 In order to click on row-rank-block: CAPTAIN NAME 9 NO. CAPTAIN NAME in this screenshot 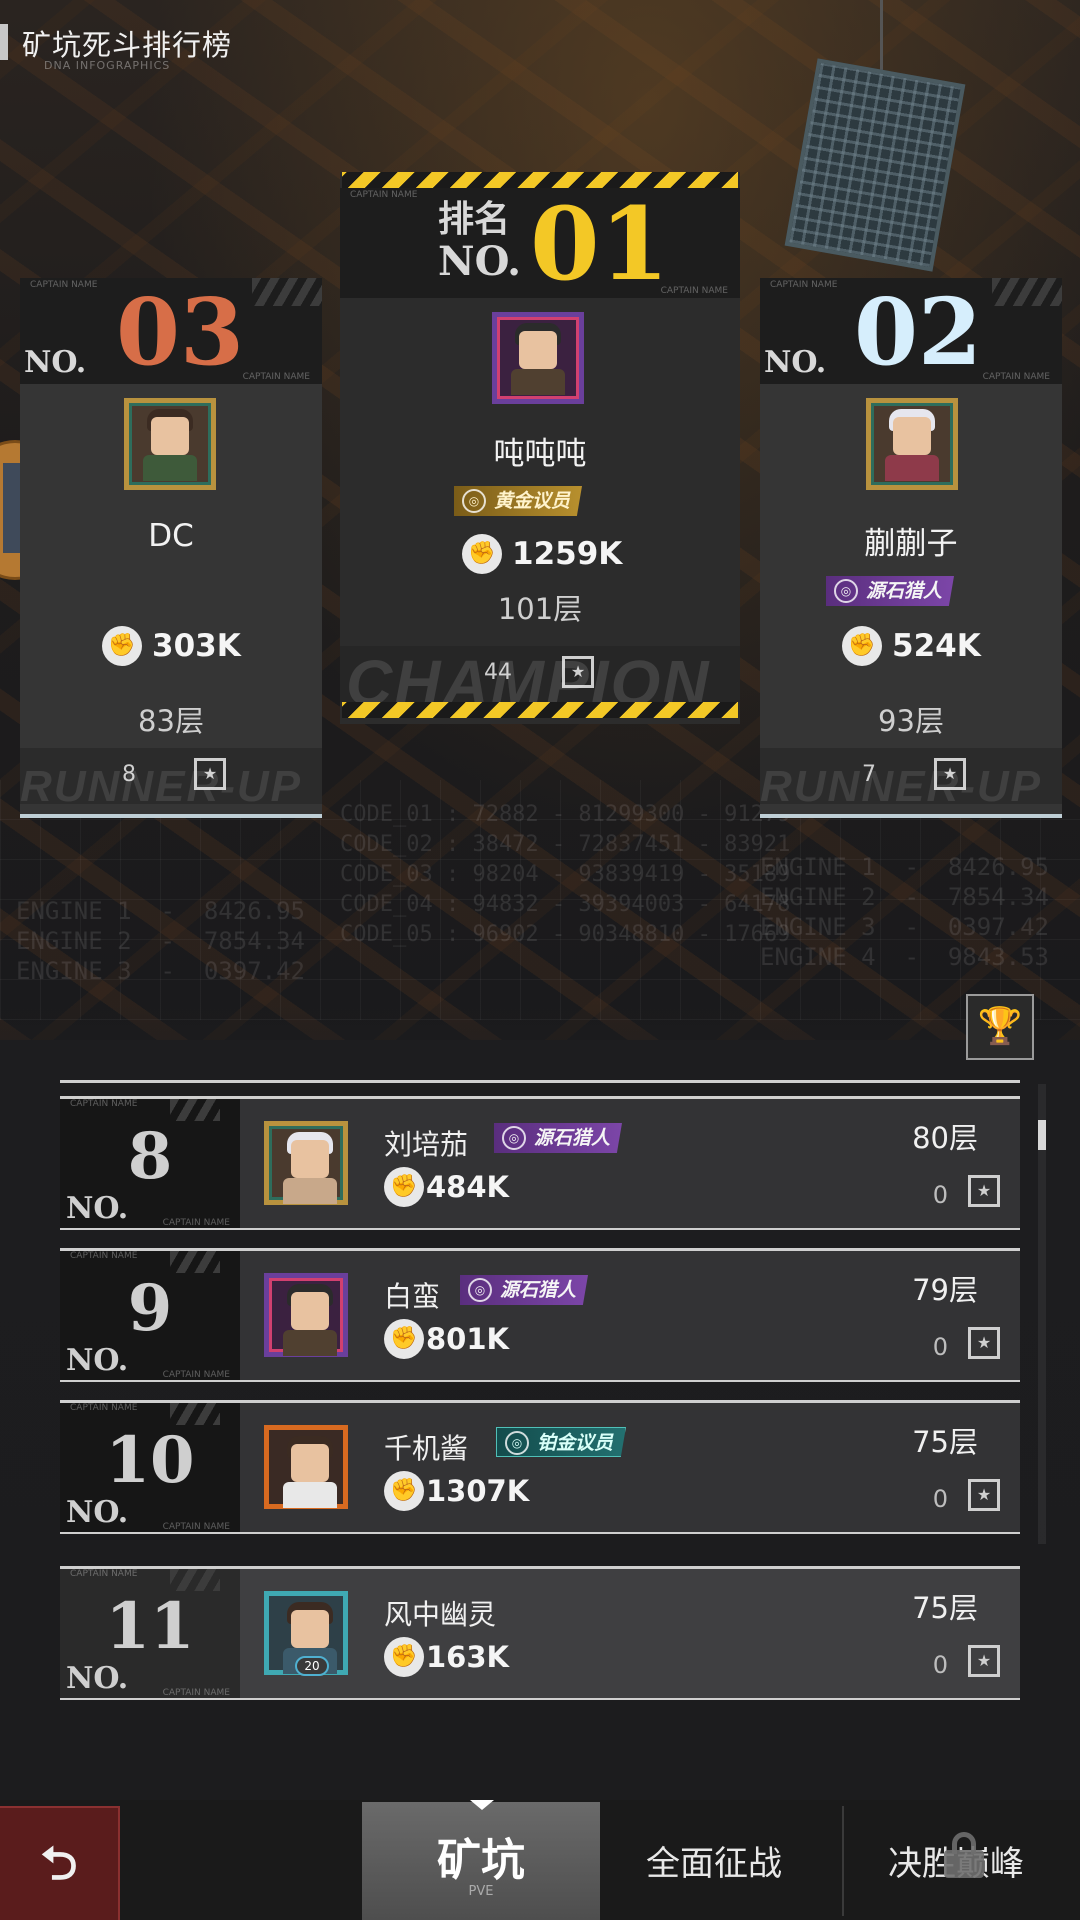, I will do `click(150, 1315)`.